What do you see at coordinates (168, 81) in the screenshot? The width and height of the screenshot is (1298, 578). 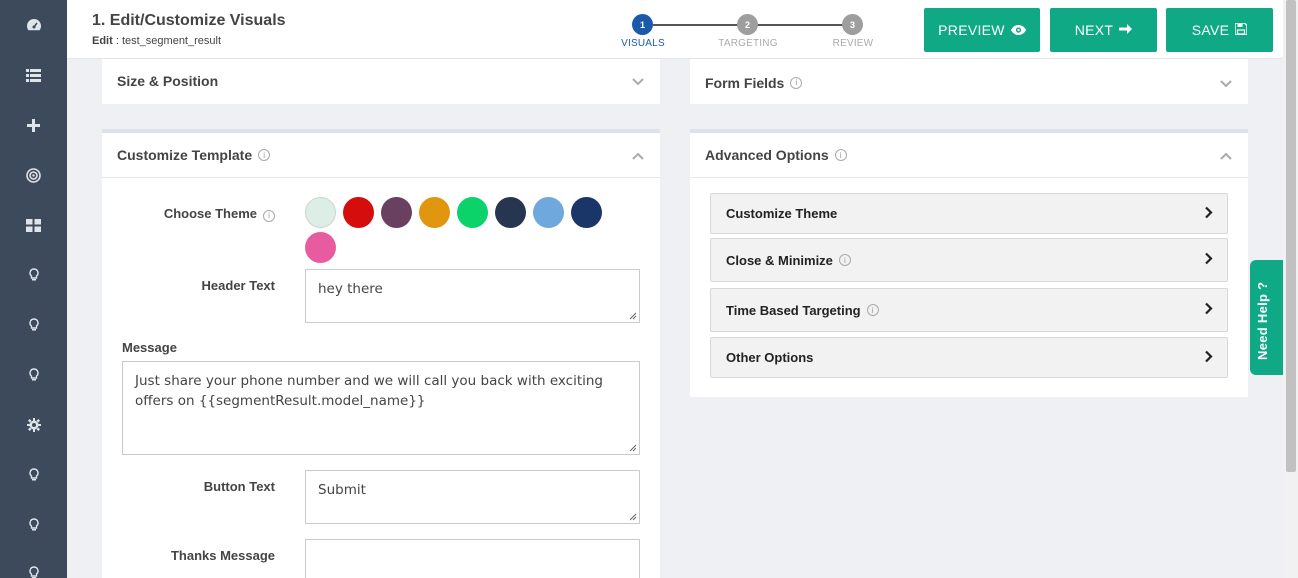 I see `size-position-title: Size & Position` at bounding box center [168, 81].